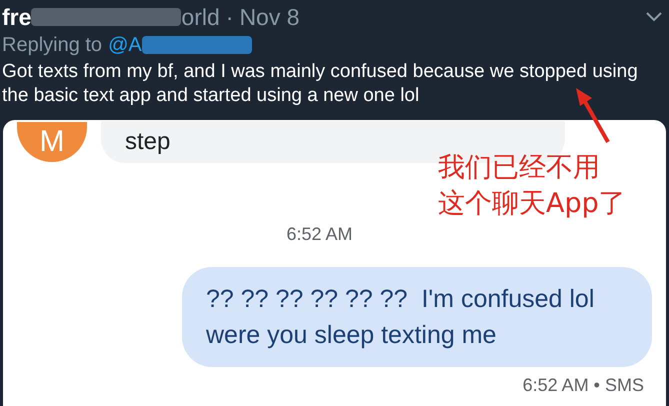 Image resolution: width=669 pixels, height=406 pixels. I want to click on annotation-text: 这个聊天App了, so click(532, 204).